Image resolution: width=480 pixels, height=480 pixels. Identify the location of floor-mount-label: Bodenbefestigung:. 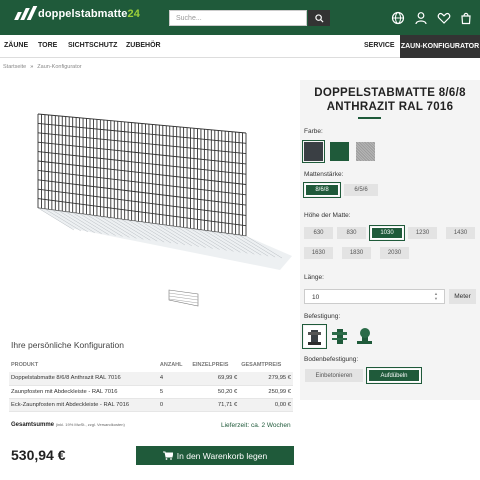
(331, 359).